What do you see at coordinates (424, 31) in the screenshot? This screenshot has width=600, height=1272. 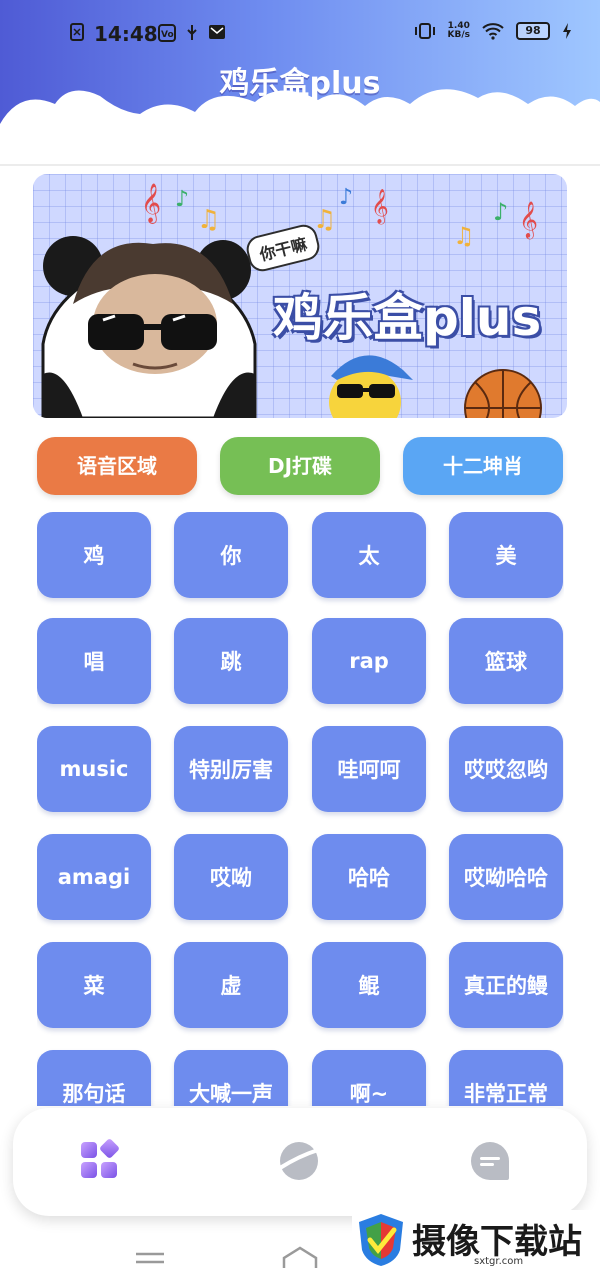 I see `vibrate-icon` at bounding box center [424, 31].